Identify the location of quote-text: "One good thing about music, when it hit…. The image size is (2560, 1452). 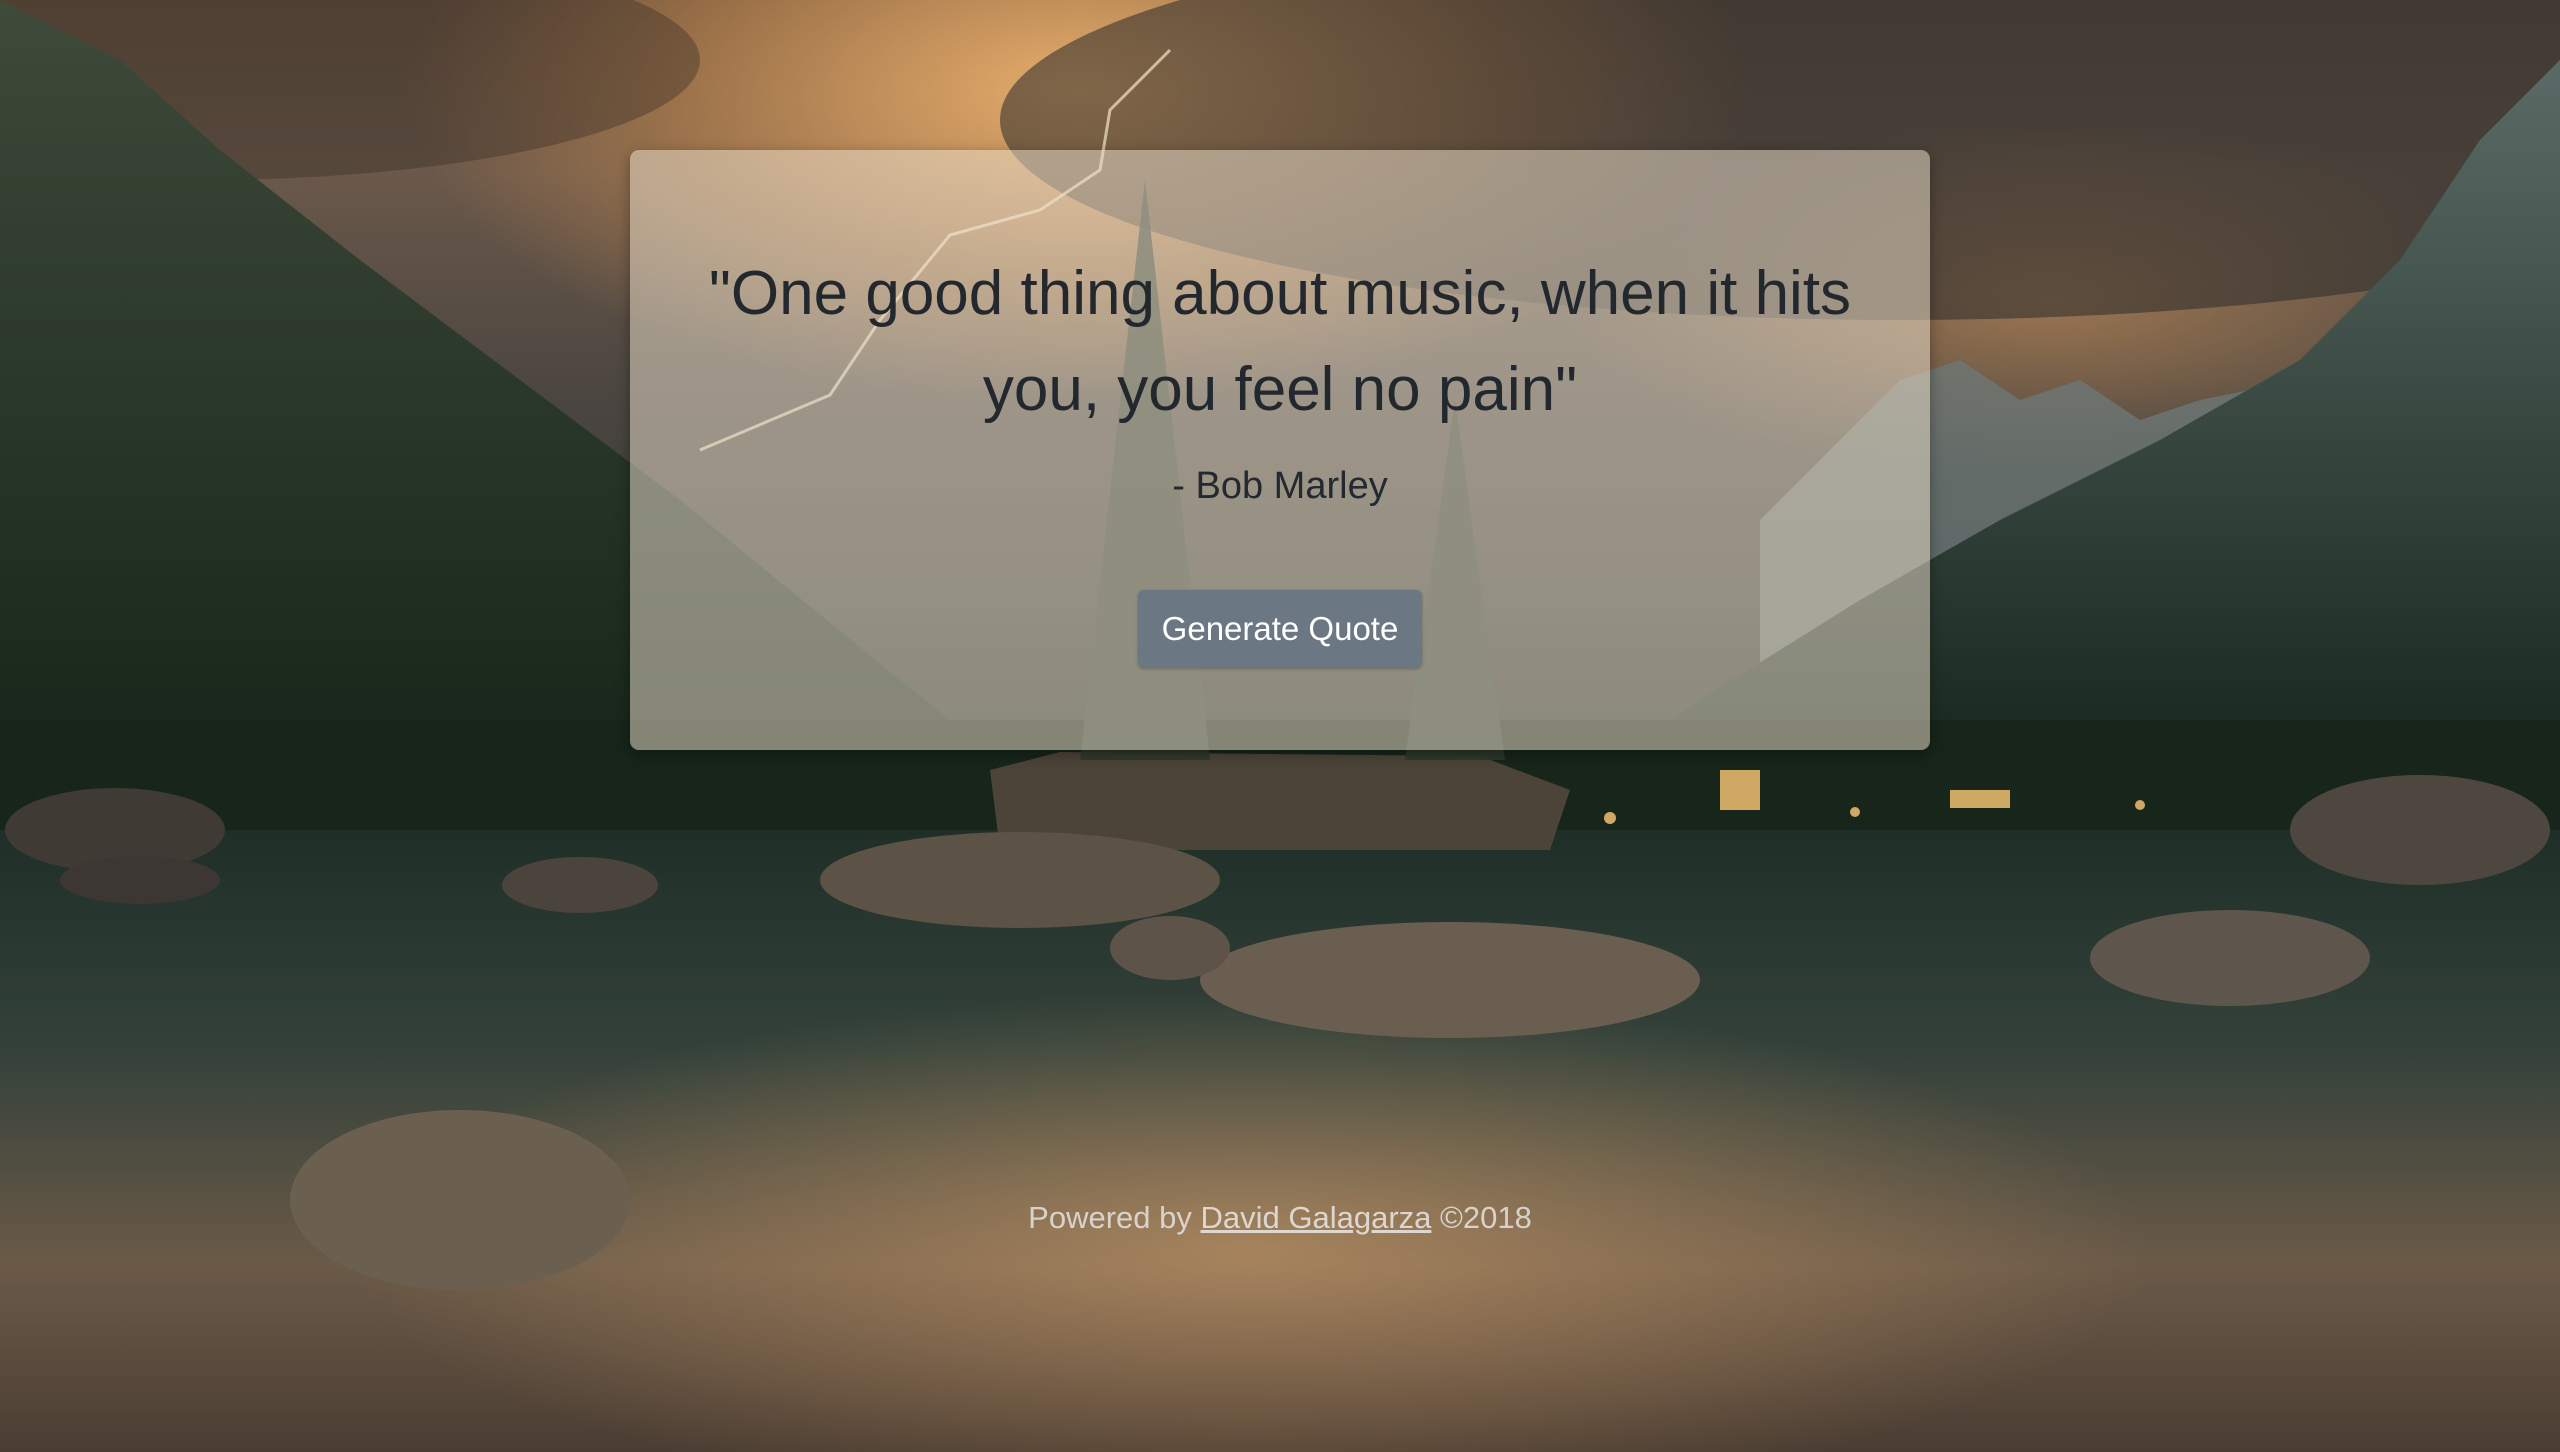
(1280, 341).